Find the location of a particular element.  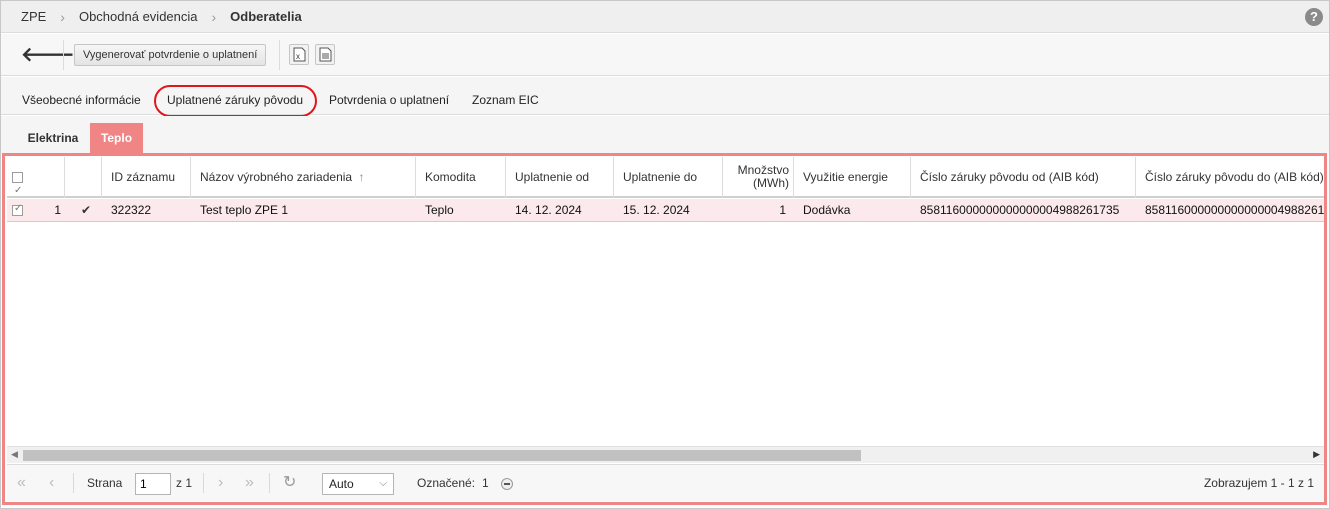

column-header-aib-to: Číslo záruky pôvodu do (AIB kód) is located at coordinates (1230, 177).